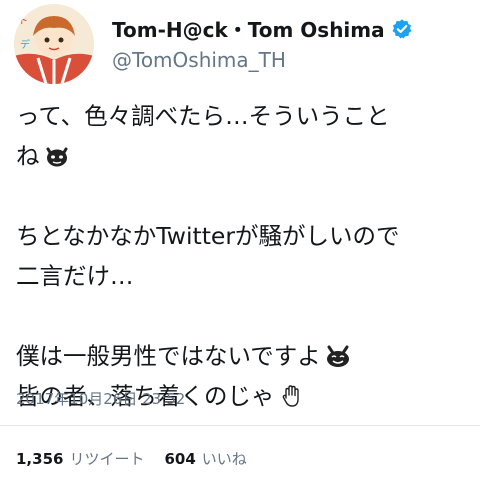 The image size is (480, 480). What do you see at coordinates (23, 21) in the screenshot?
I see `svg-text: ト` at bounding box center [23, 21].